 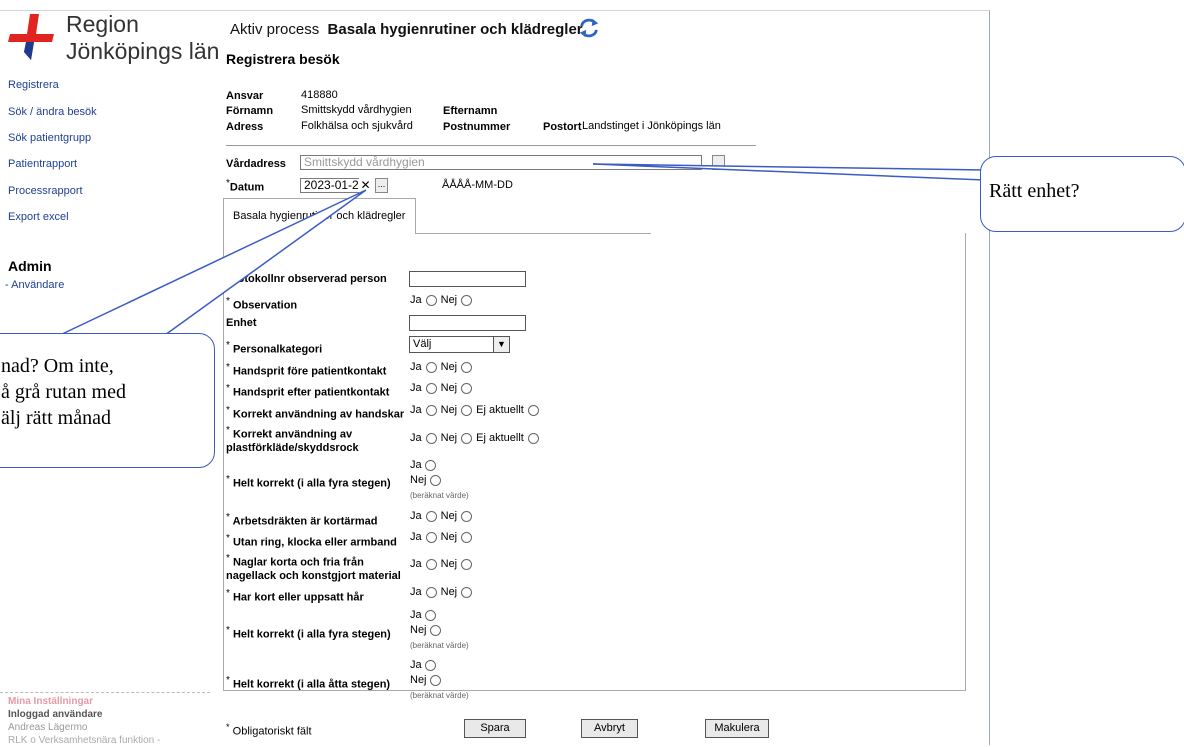 What do you see at coordinates (315, 413) in the screenshot?
I see `q3-label: * Korrekt användning av handskar` at bounding box center [315, 413].